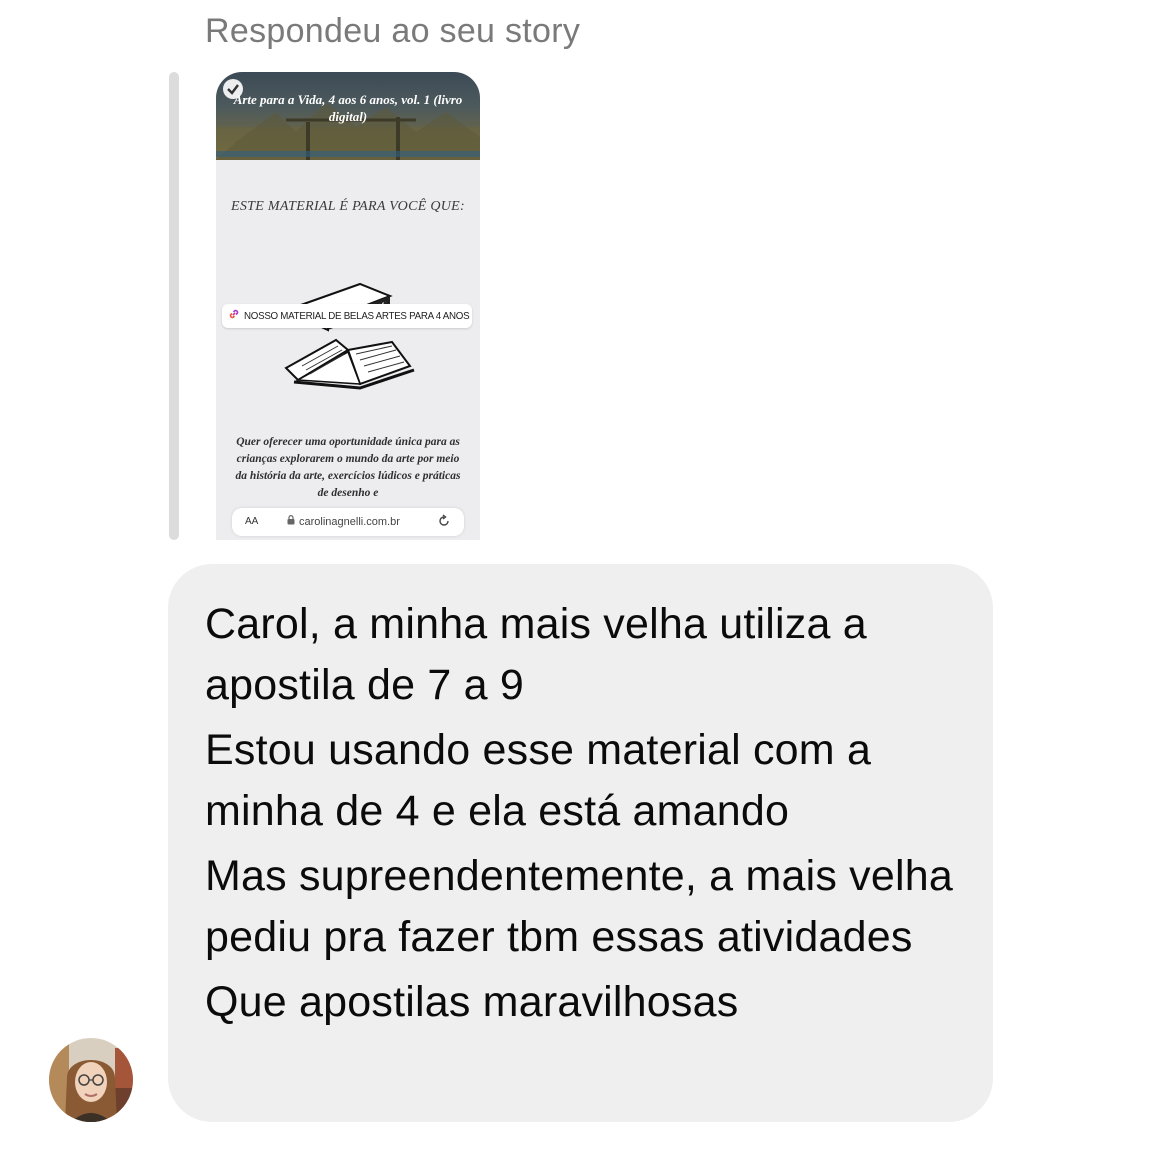  I want to click on browser-url-text: carolinagnelli.com.br, so click(349, 521).